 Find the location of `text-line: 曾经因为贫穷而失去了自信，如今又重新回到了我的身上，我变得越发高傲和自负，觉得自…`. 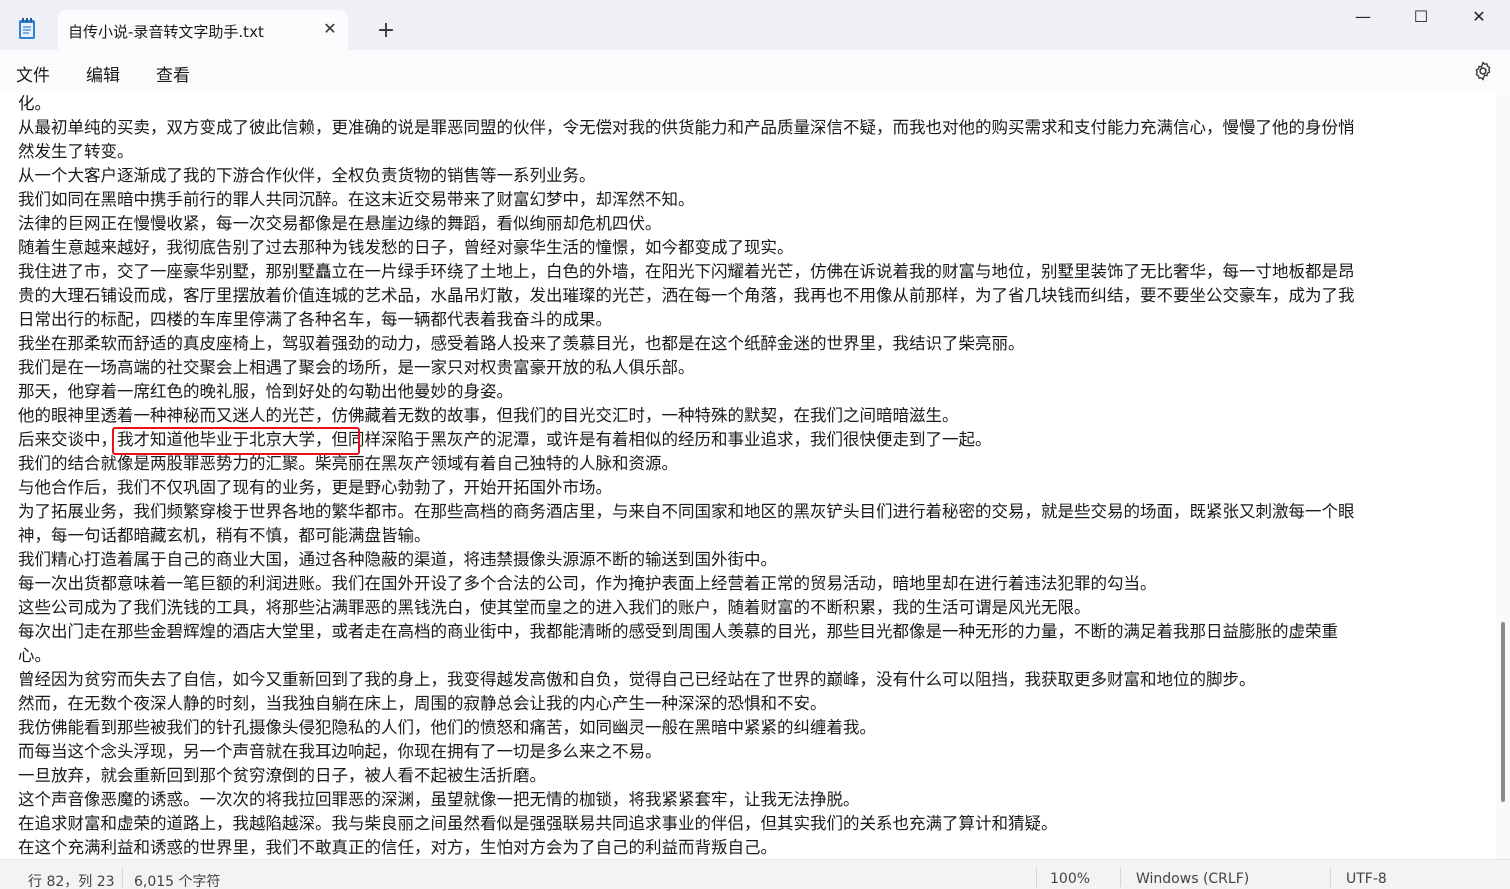

text-line: 曾经因为贫穷而失去了自信，如今又重新回到了我的身上，我变得越发高傲和自负，觉得自… is located at coordinates (751, 680).